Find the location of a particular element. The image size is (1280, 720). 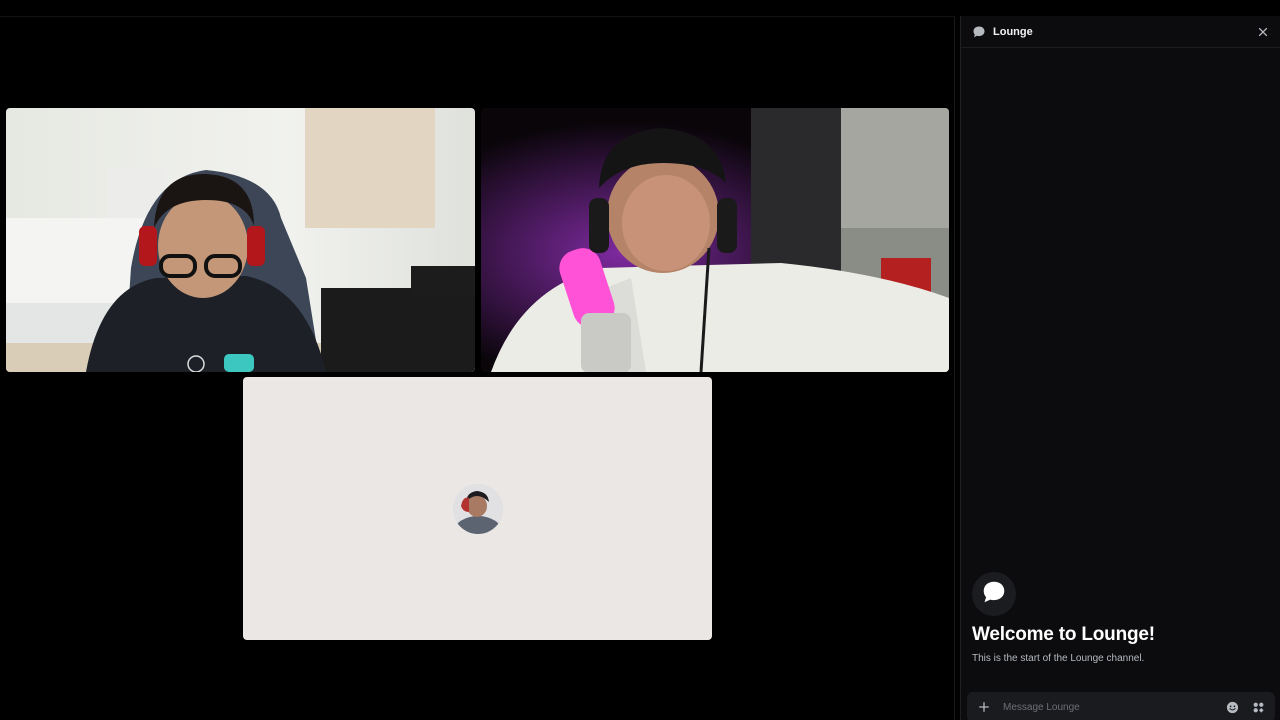

emoji-icon is located at coordinates (1232, 707).